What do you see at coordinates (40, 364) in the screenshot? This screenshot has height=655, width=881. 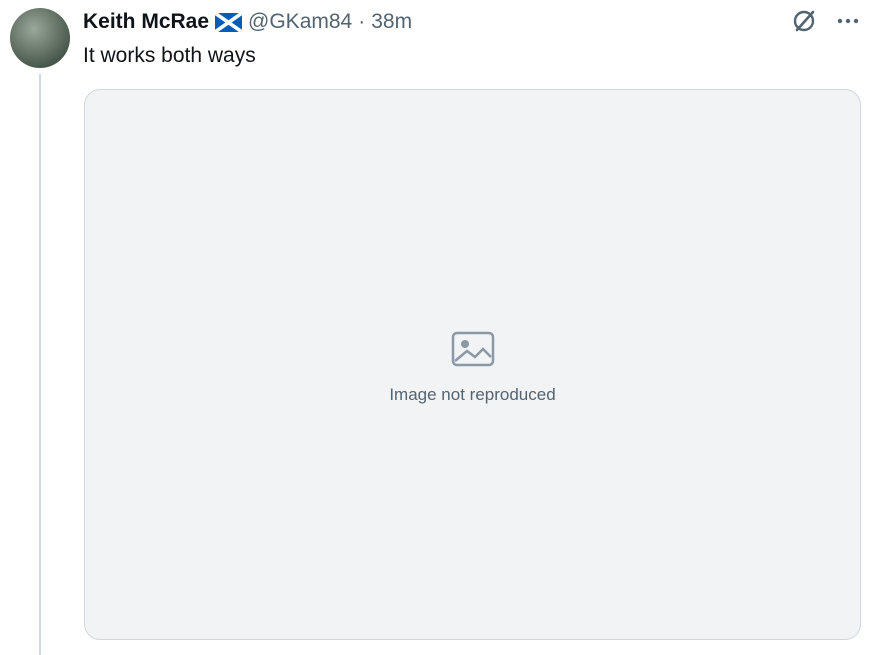 I see `thread-line` at bounding box center [40, 364].